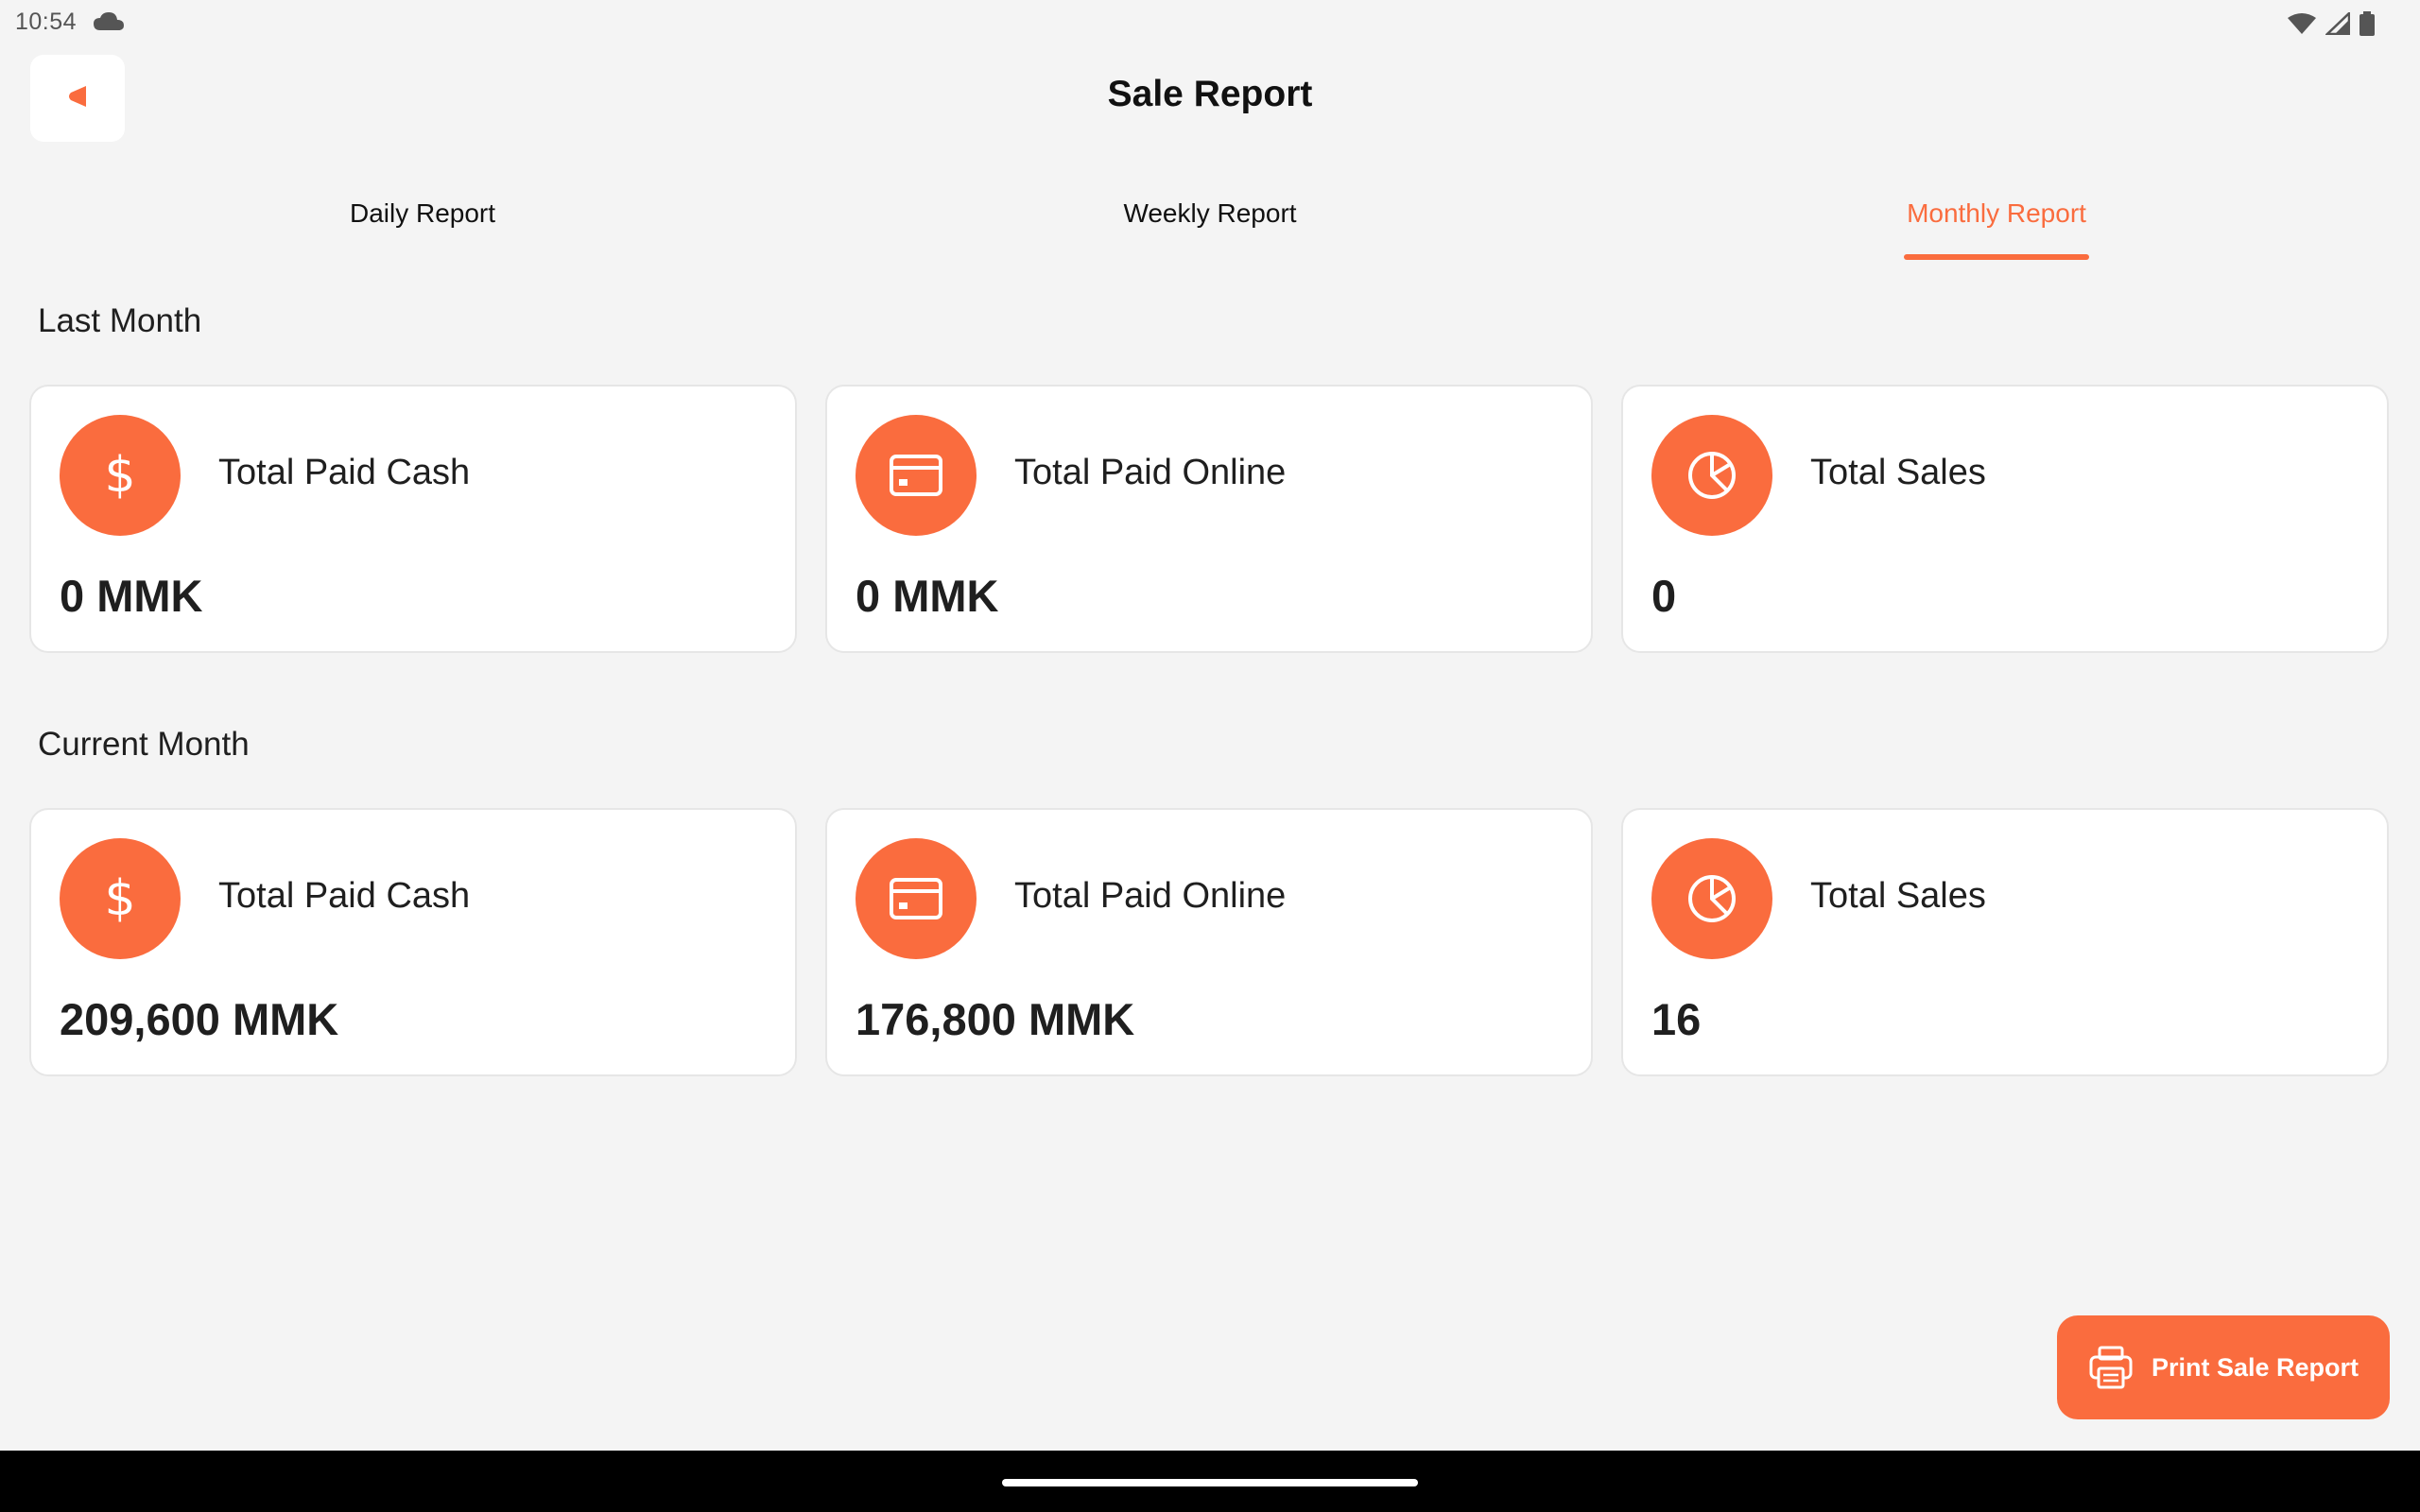 This screenshot has height=1512, width=2420. I want to click on card-current-month-paid-cash: $ Total Paid Cash 209,600 MMK, so click(413, 942).